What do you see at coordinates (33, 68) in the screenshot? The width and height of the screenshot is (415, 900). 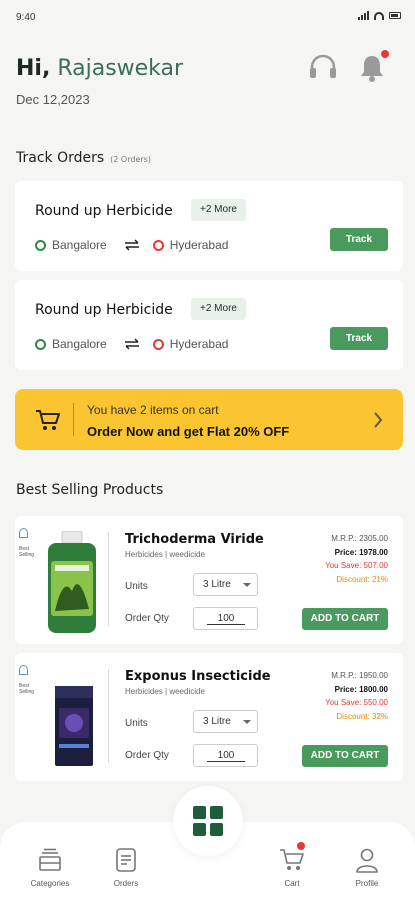 I see `greeting-hi: Hi,` at bounding box center [33, 68].